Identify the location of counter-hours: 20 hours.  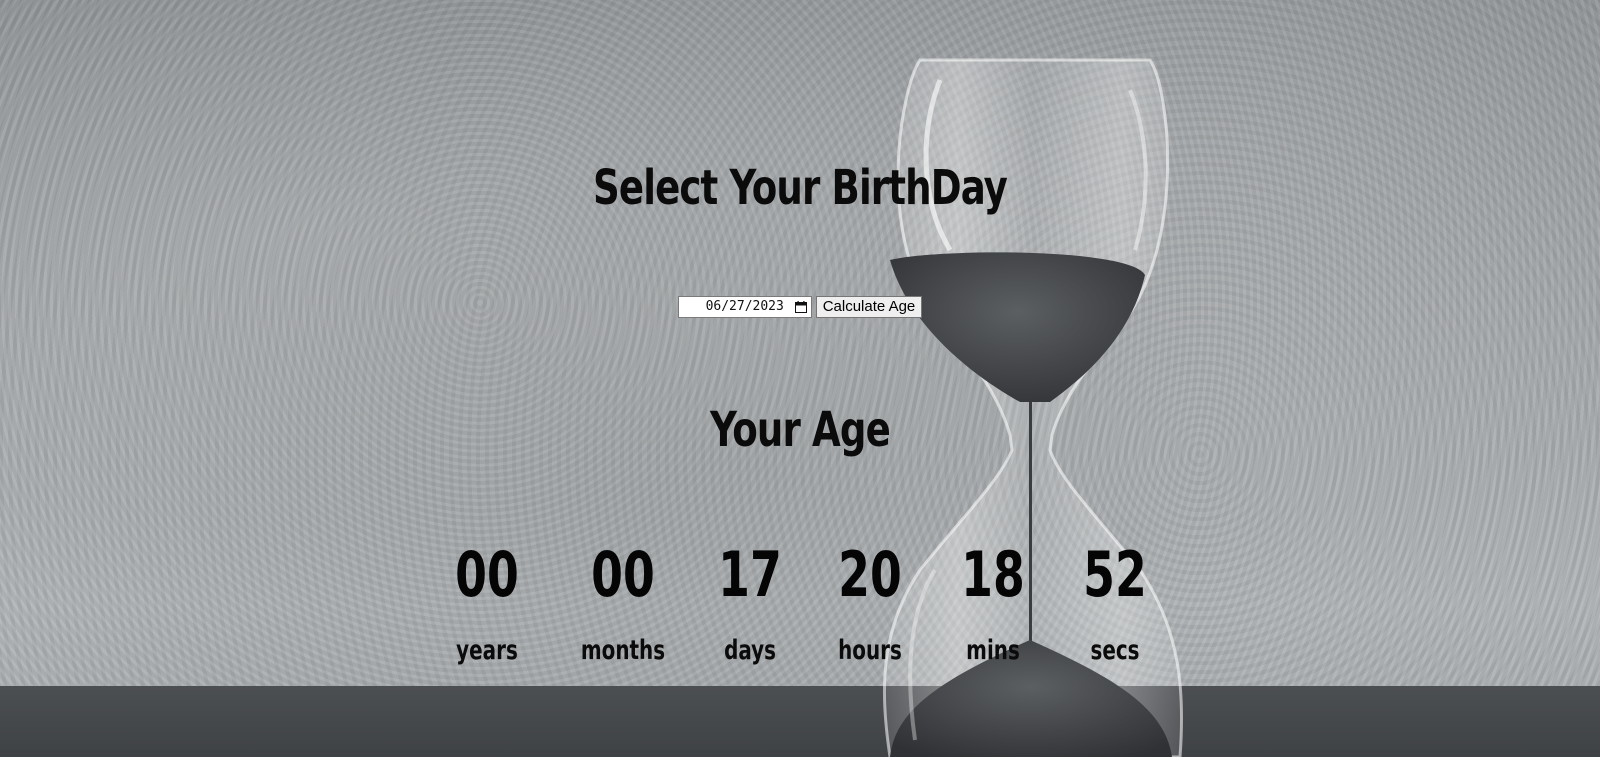
(870, 602).